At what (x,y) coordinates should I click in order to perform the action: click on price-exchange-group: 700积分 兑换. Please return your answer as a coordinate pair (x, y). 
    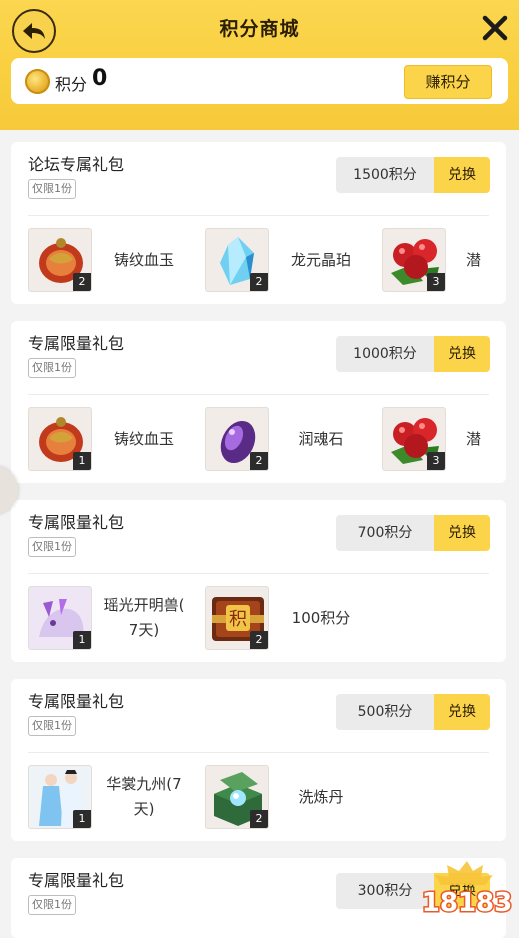
    Looking at the image, I should click on (413, 533).